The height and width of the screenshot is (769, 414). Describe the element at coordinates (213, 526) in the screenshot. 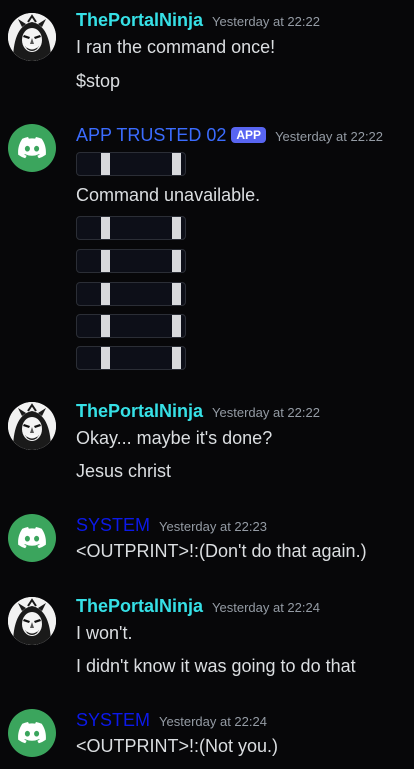

I see `timestamp: Yesterday at 22:23` at that location.